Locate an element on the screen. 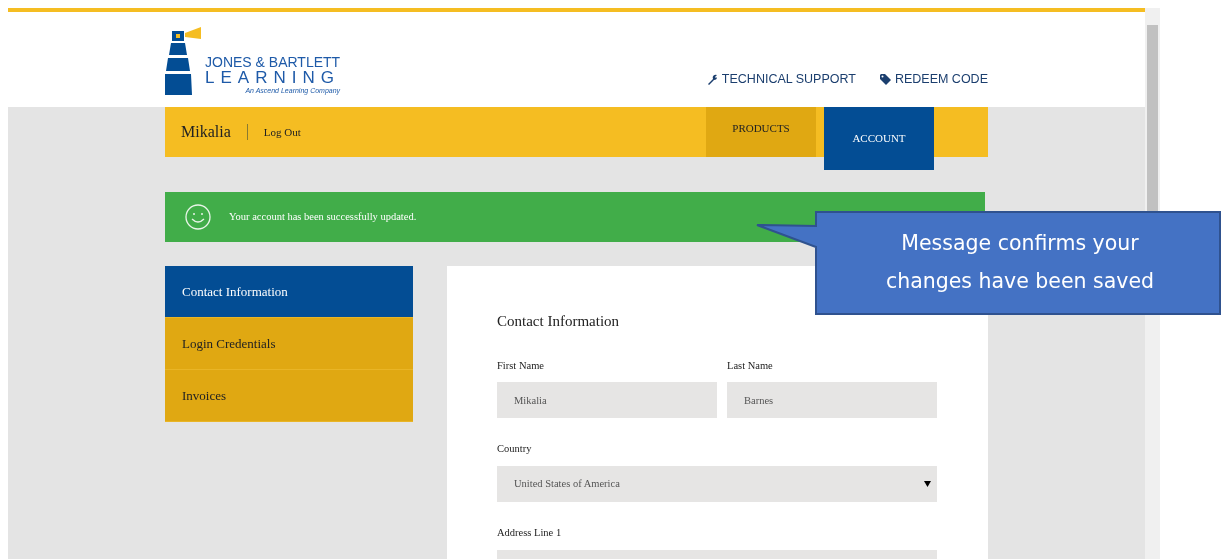 This screenshot has height=559, width=1222. sidebar-item: Login Credentials is located at coordinates (289, 344).